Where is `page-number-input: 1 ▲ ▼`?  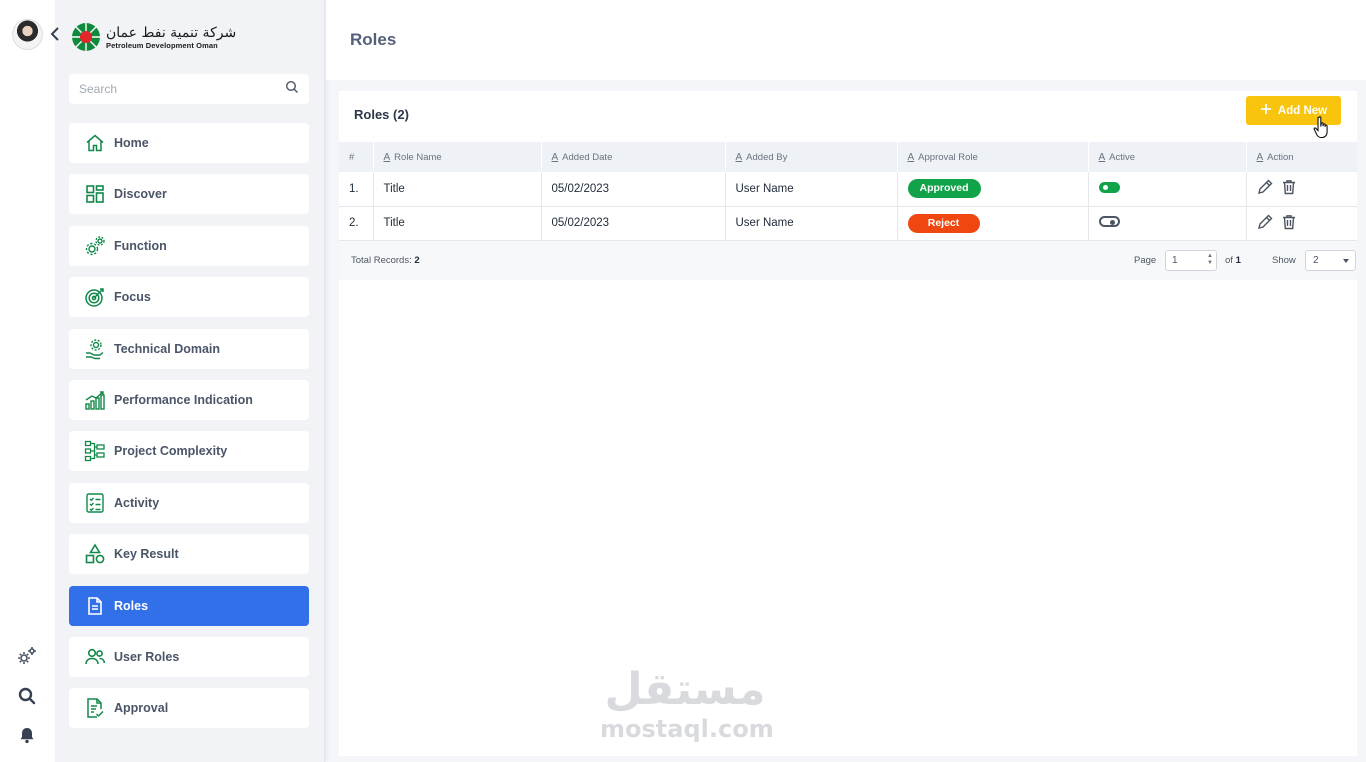 page-number-input: 1 ▲ ▼ is located at coordinates (1191, 260).